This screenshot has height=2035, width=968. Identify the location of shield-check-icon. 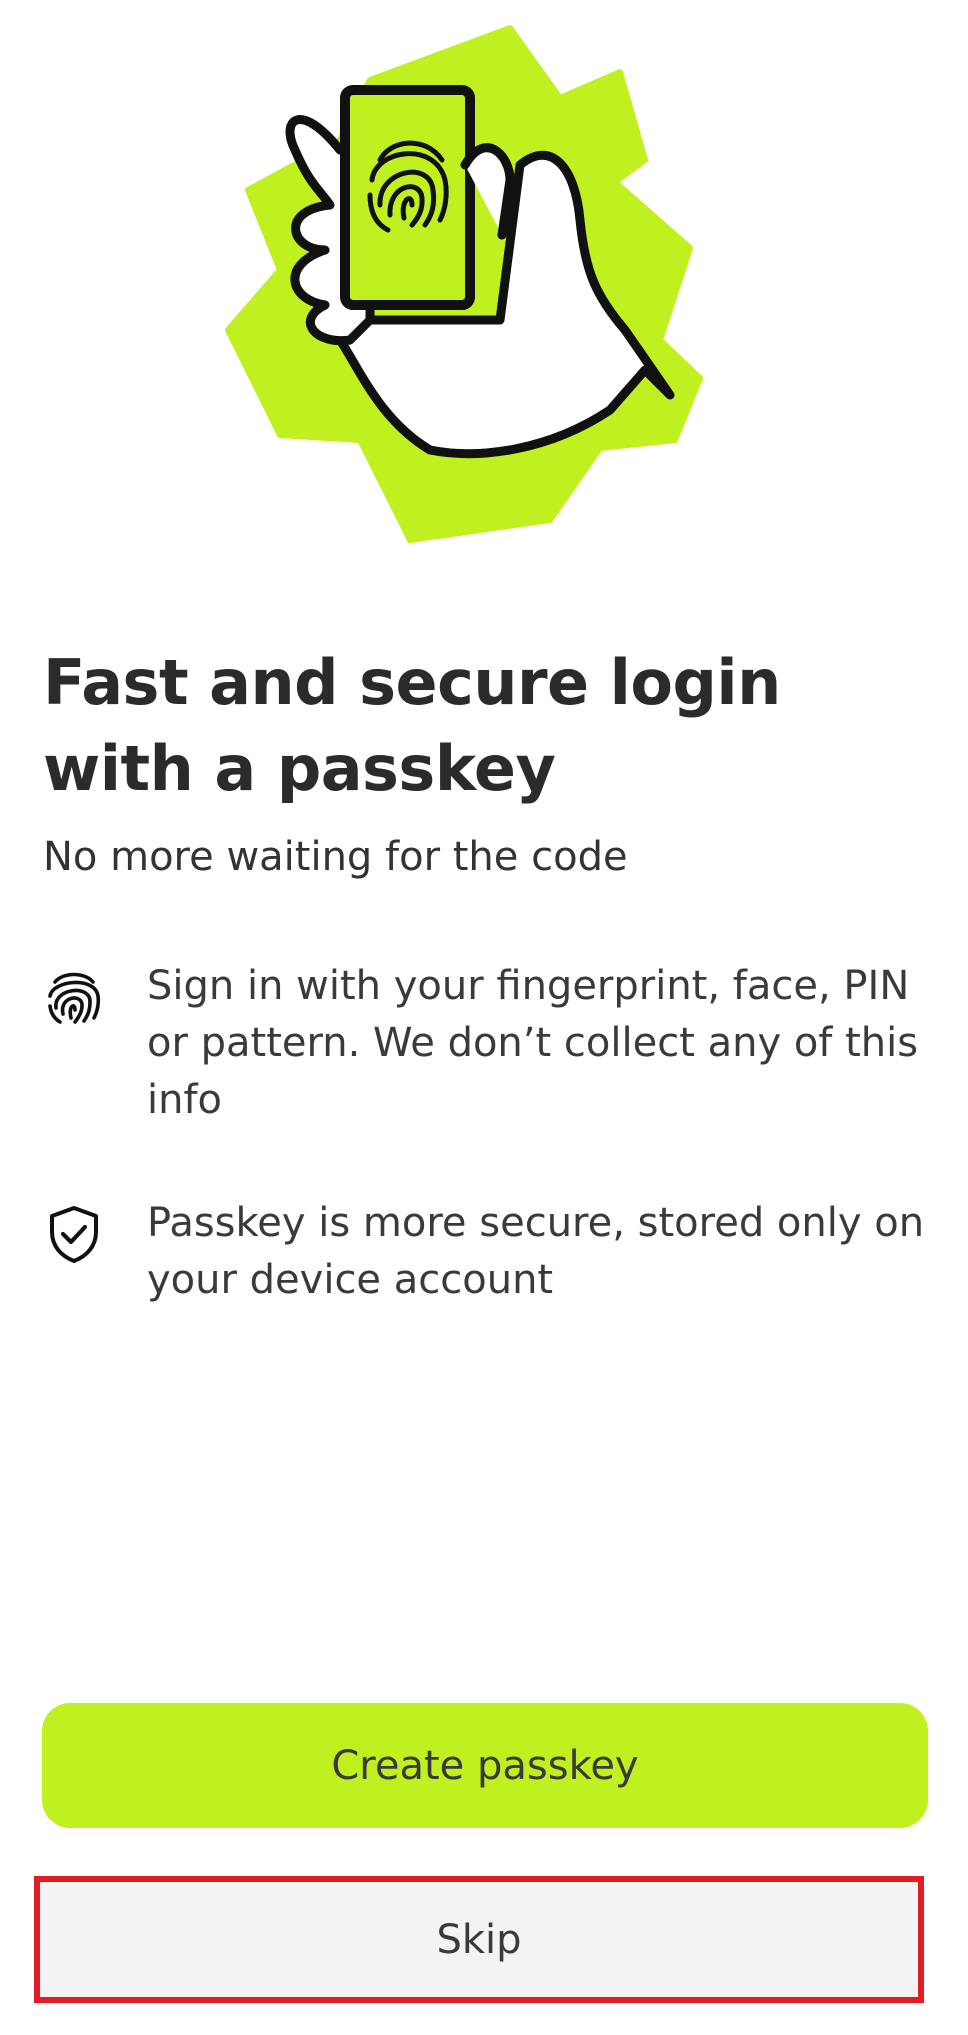
(74, 1234).